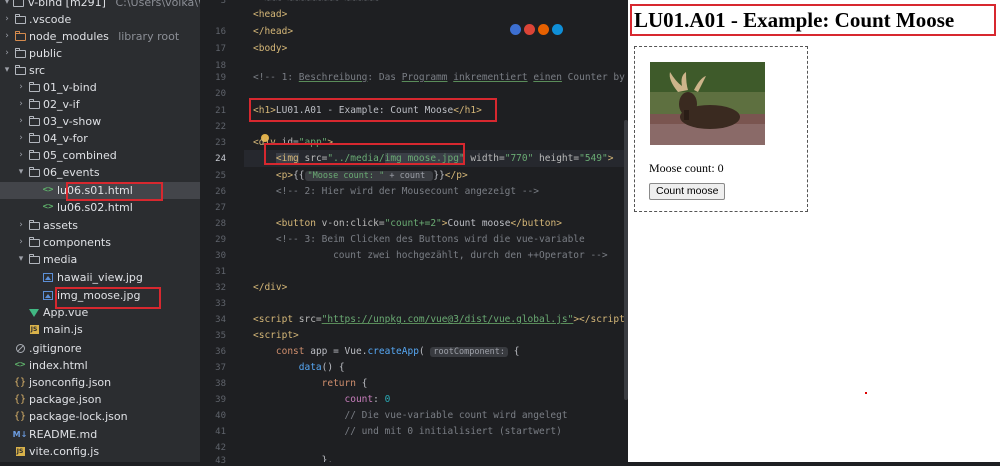  Describe the element at coordinates (270, 48) in the screenshot. I see `code-line: <body>` at that location.